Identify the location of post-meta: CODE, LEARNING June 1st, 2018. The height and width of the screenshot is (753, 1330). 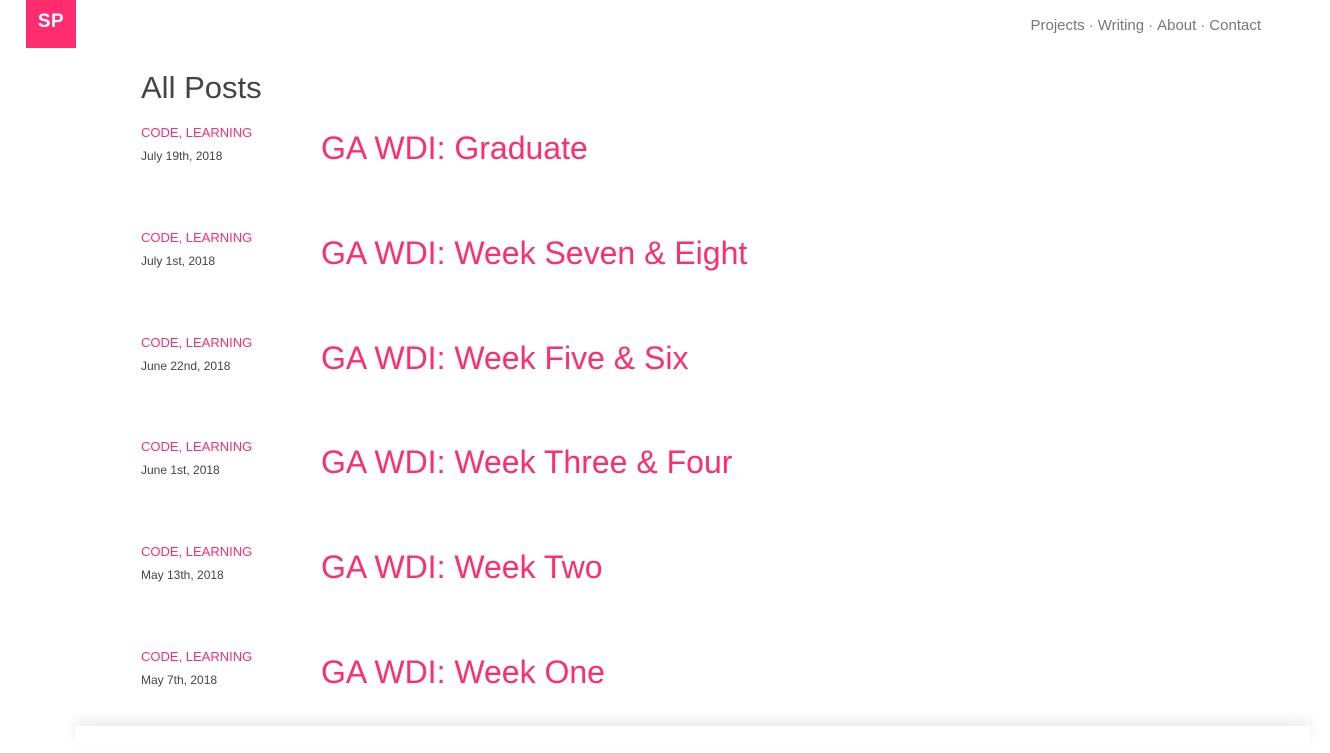
(226, 457).